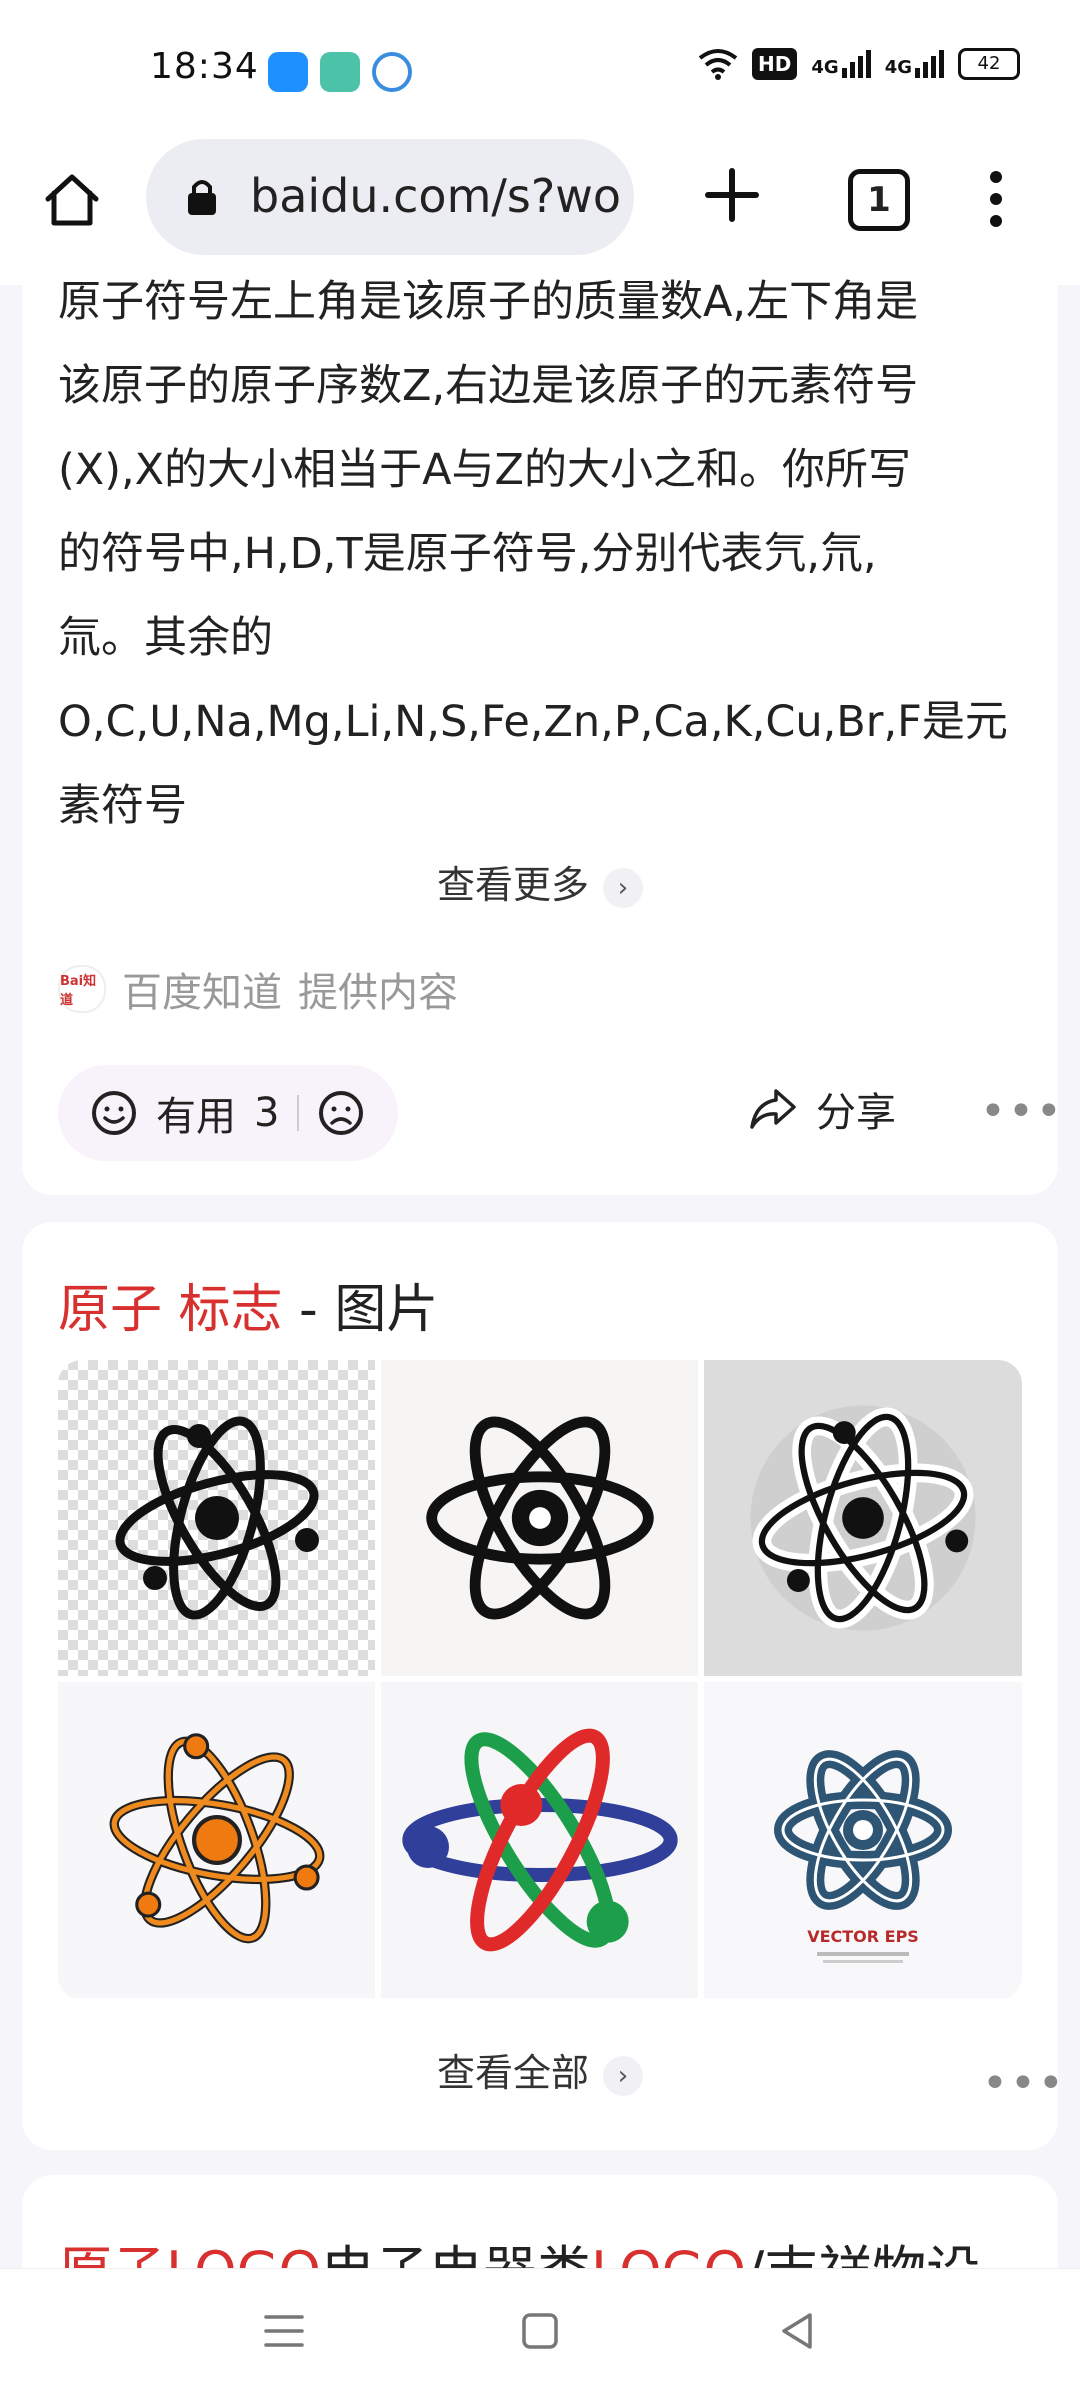  What do you see at coordinates (196, 1113) in the screenshot?
I see `useful-label: 有用` at bounding box center [196, 1113].